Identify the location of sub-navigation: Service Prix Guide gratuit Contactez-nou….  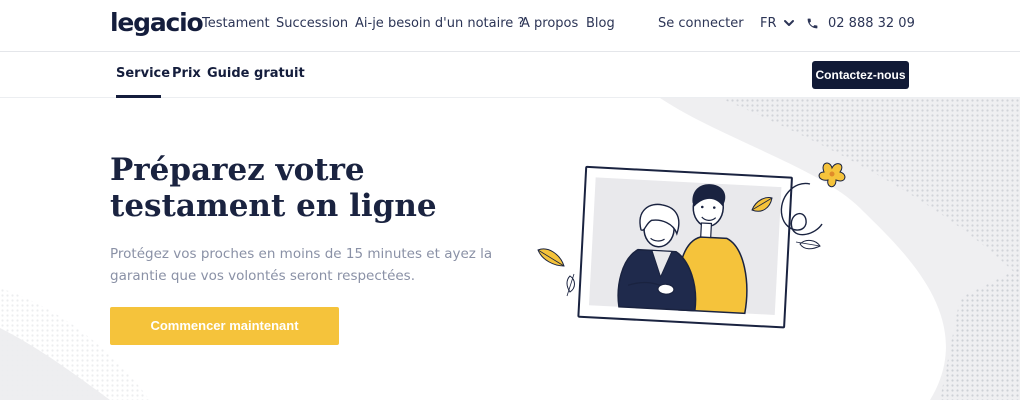
(510, 75).